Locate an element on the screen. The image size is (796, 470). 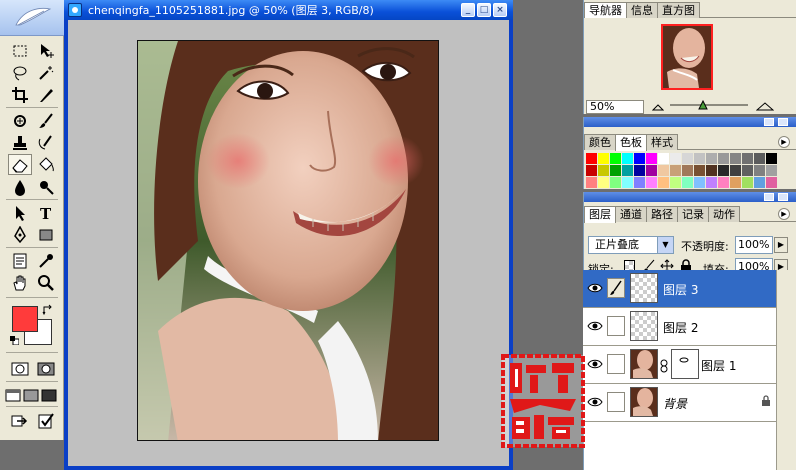
type-tool-icon: T is located at coordinates (46, 212).